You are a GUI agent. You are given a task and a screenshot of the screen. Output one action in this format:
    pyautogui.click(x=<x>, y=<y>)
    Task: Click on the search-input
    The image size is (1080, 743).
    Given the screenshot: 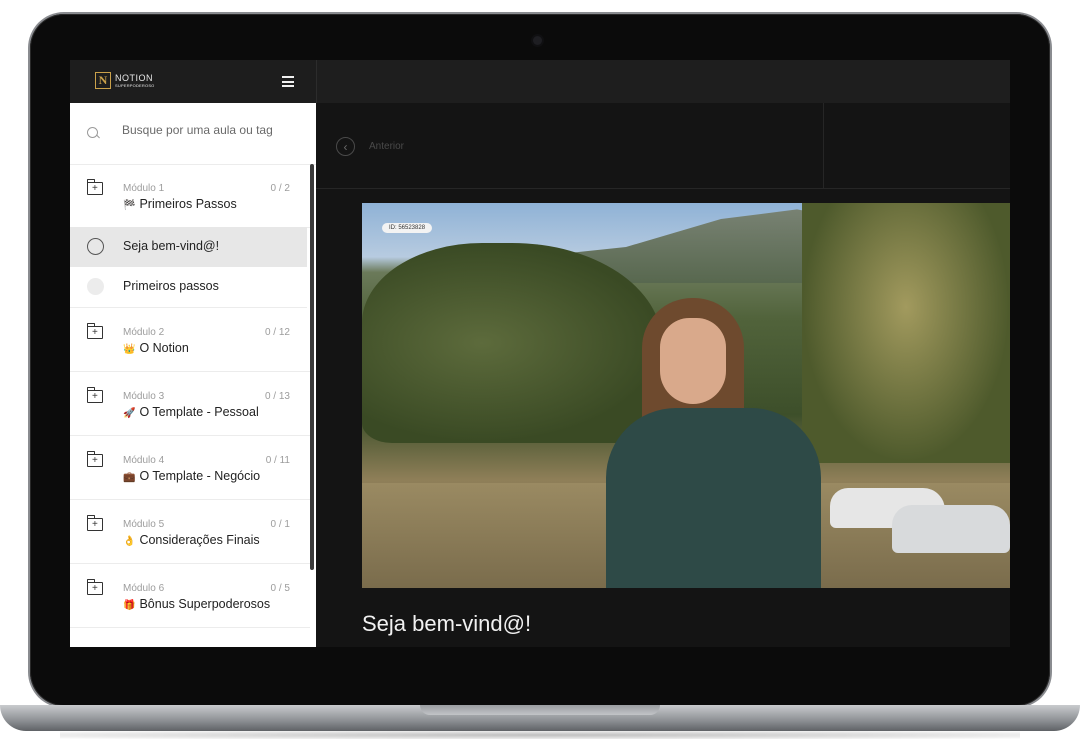 What is the action you would take?
    pyautogui.click(x=212, y=130)
    